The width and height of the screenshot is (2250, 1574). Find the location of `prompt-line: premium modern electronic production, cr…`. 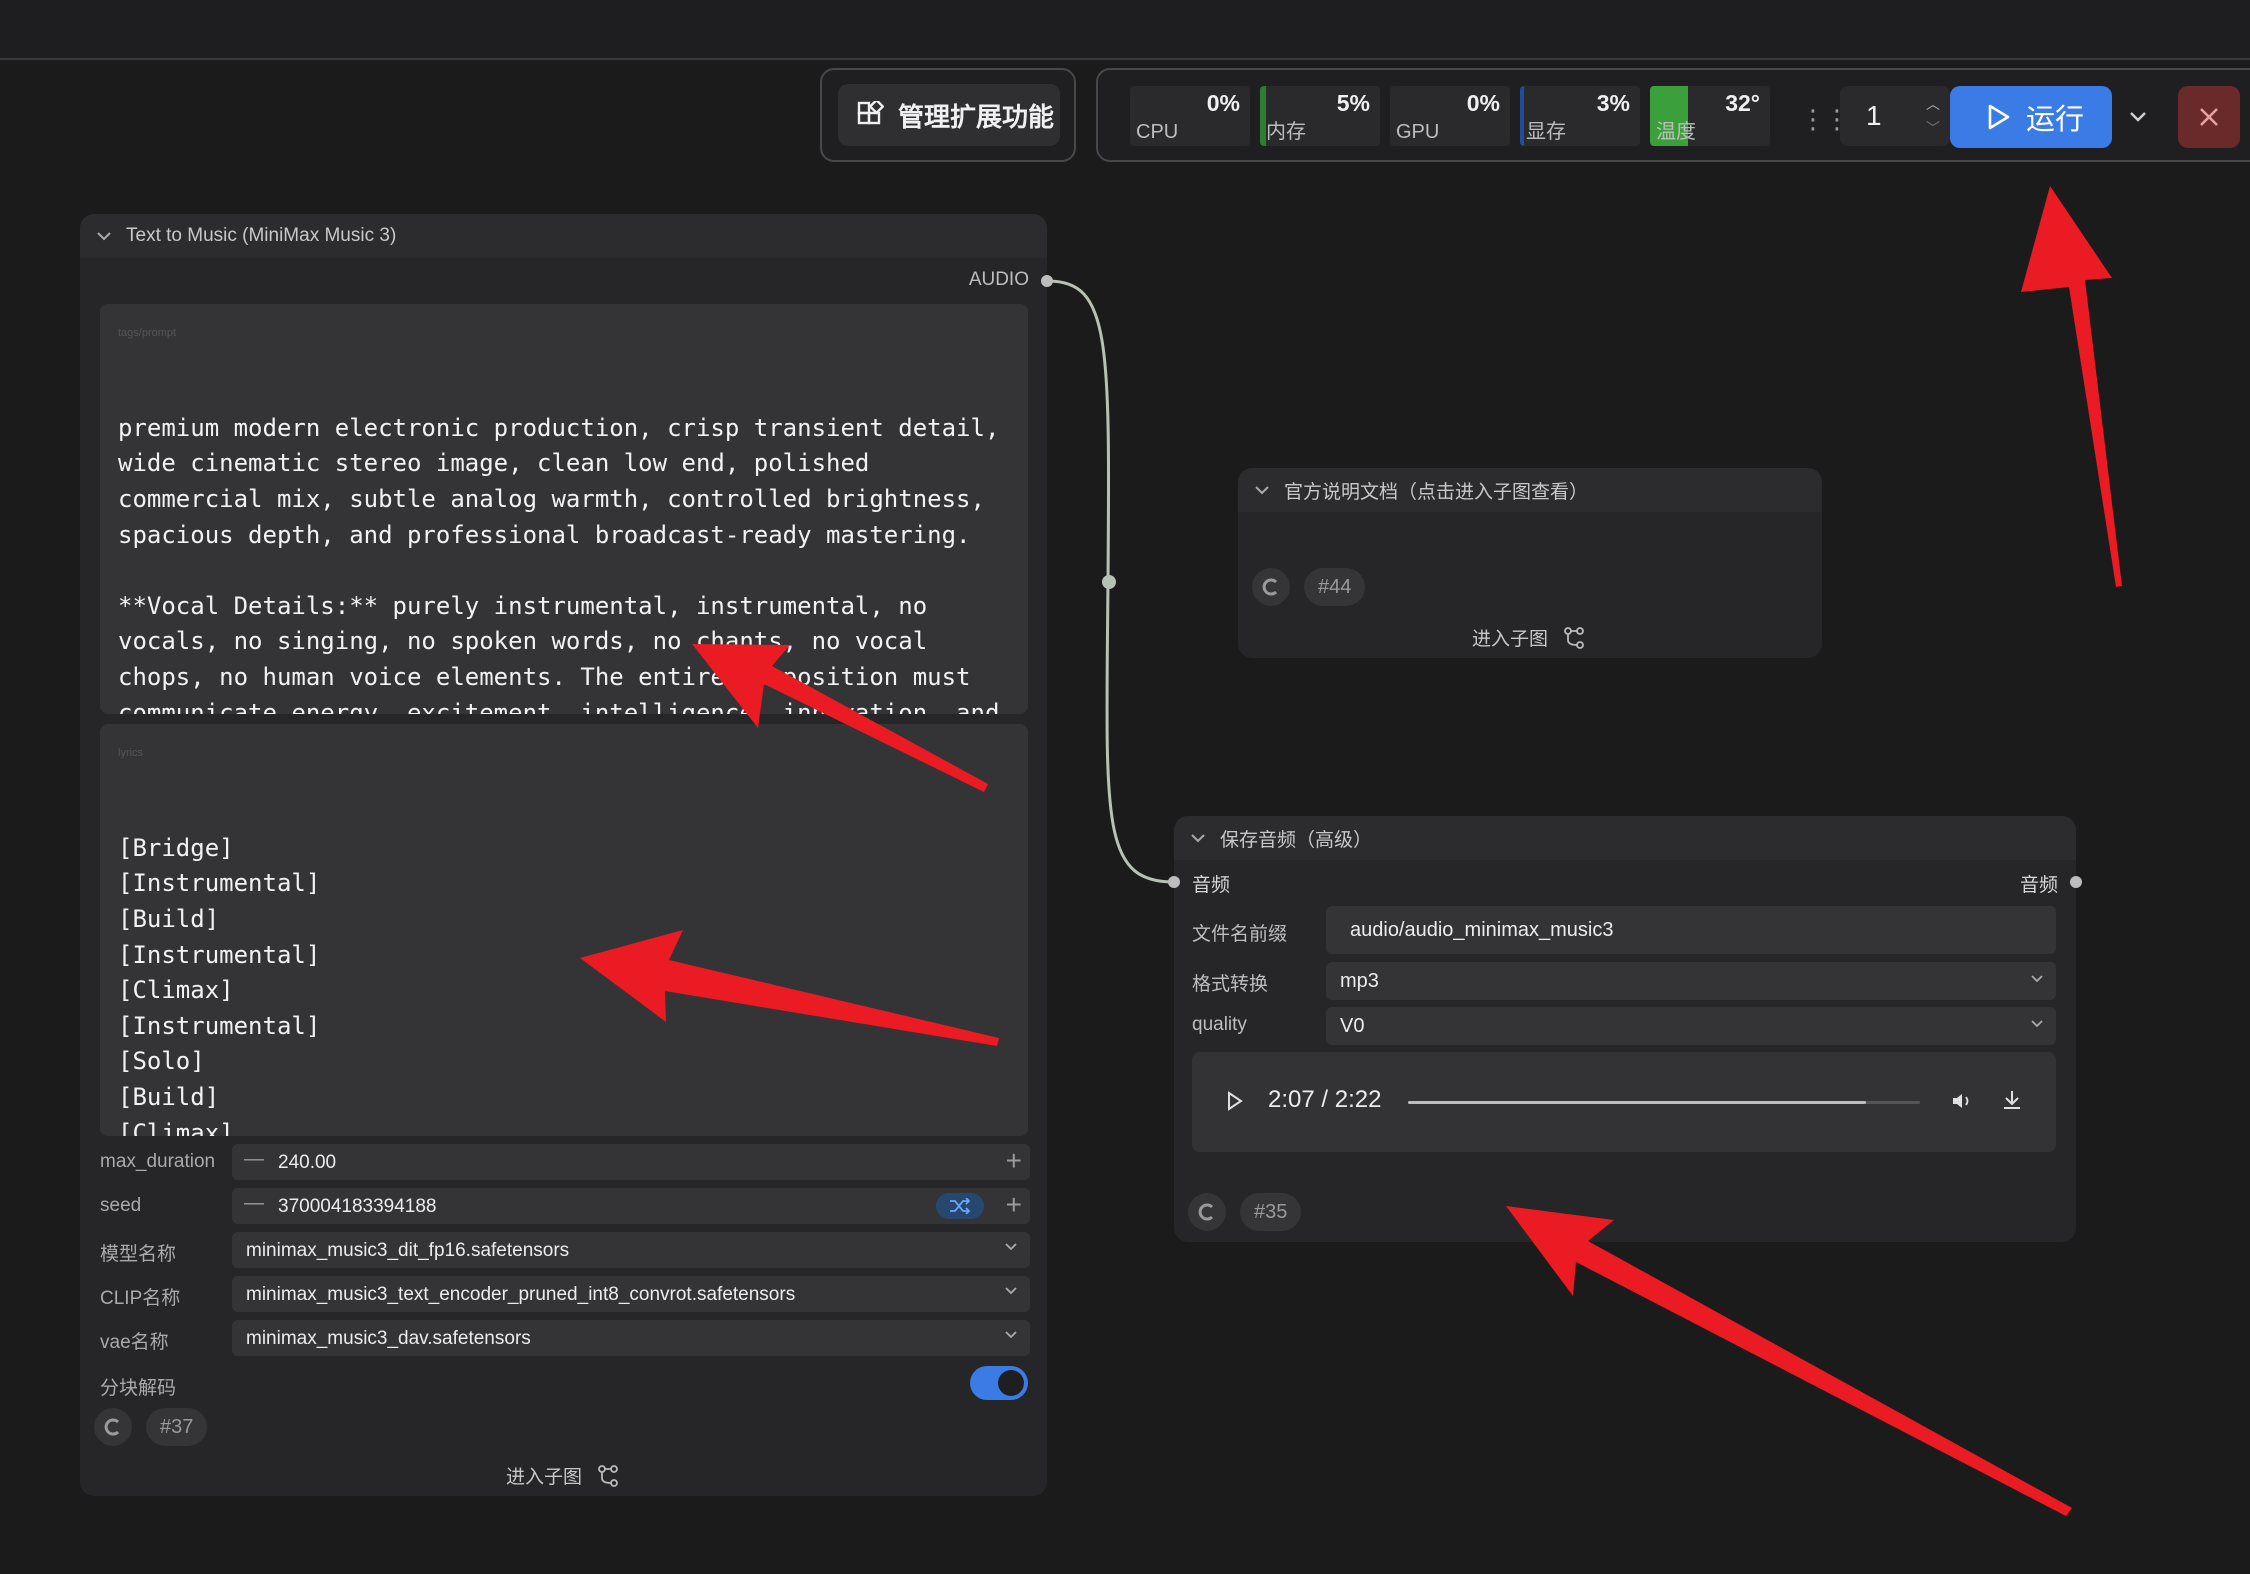

prompt-line: premium modern electronic production, cr… is located at coordinates (559, 427).